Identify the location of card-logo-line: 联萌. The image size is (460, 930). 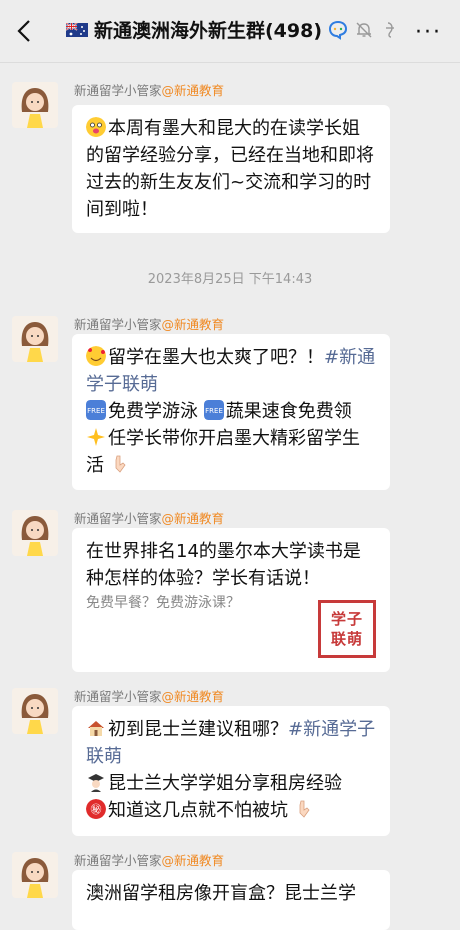
(346, 639).